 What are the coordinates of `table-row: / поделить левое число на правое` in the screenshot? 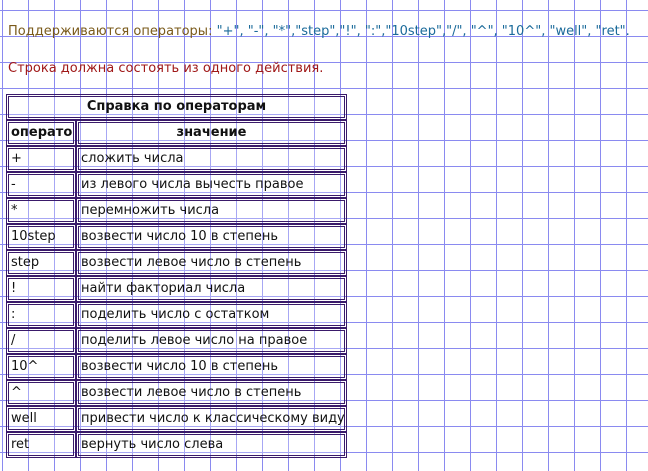 It's located at (176, 341).